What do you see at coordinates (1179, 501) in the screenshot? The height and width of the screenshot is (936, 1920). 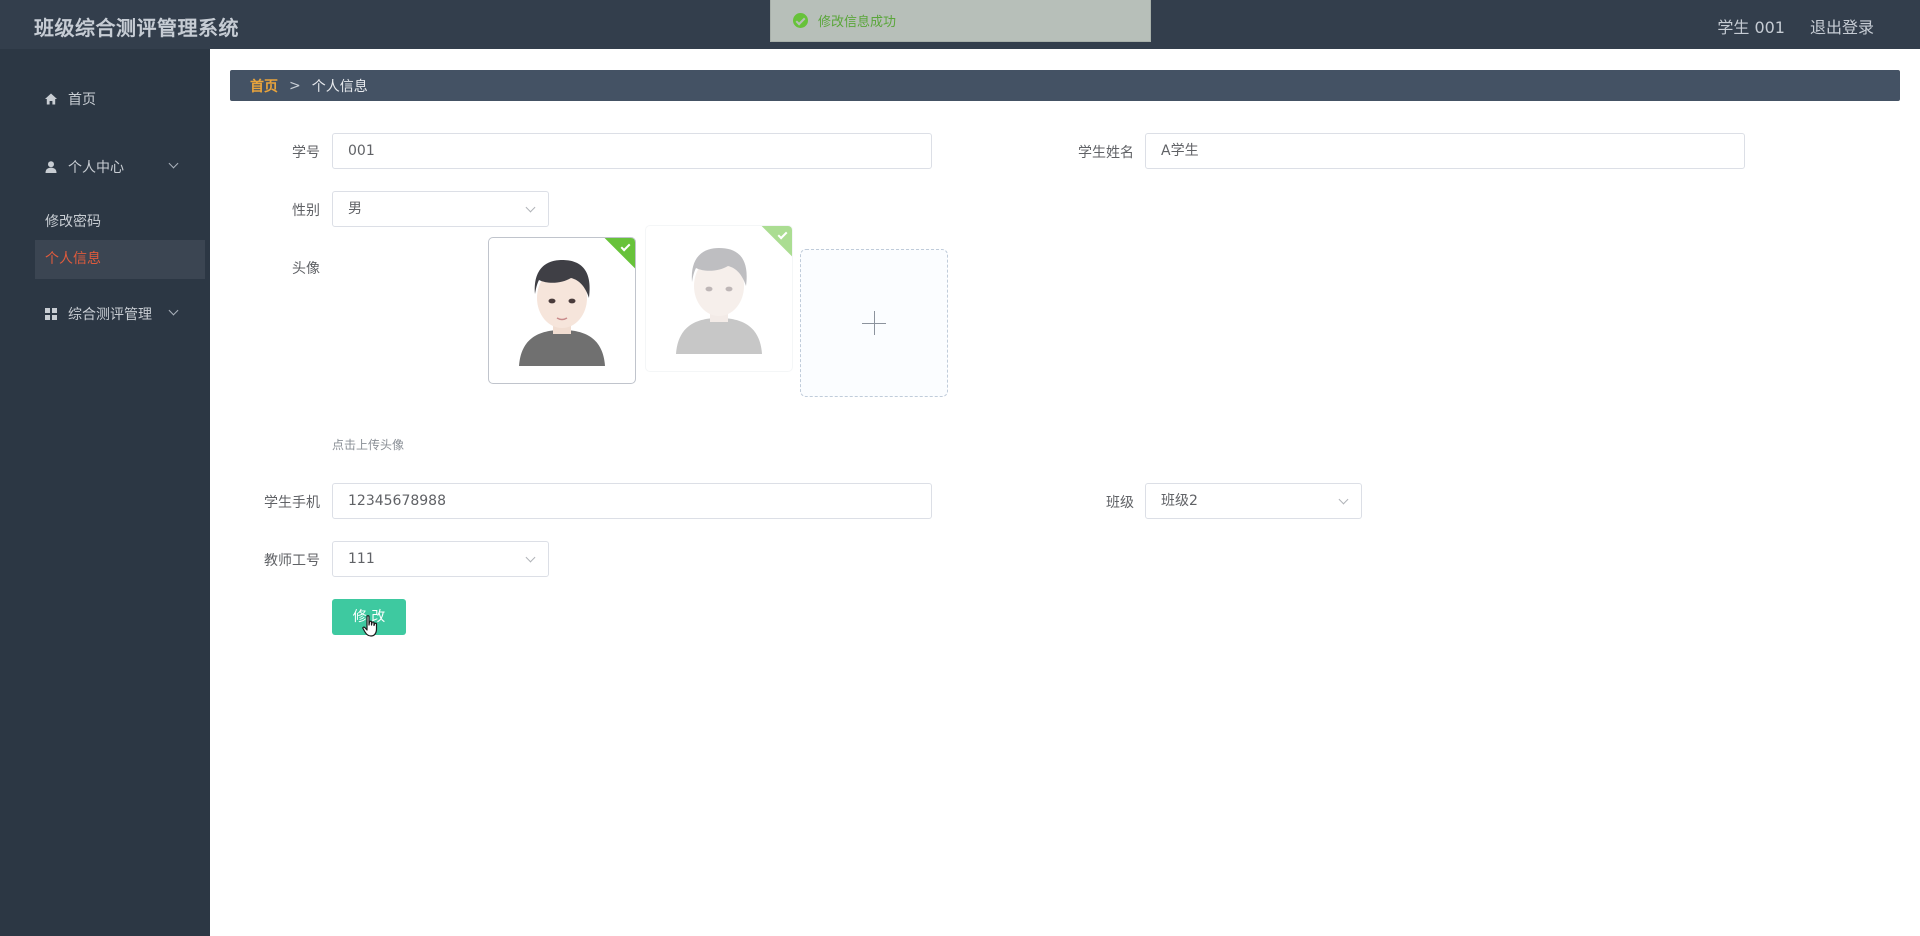 I see `class-selected-value: 班级2` at bounding box center [1179, 501].